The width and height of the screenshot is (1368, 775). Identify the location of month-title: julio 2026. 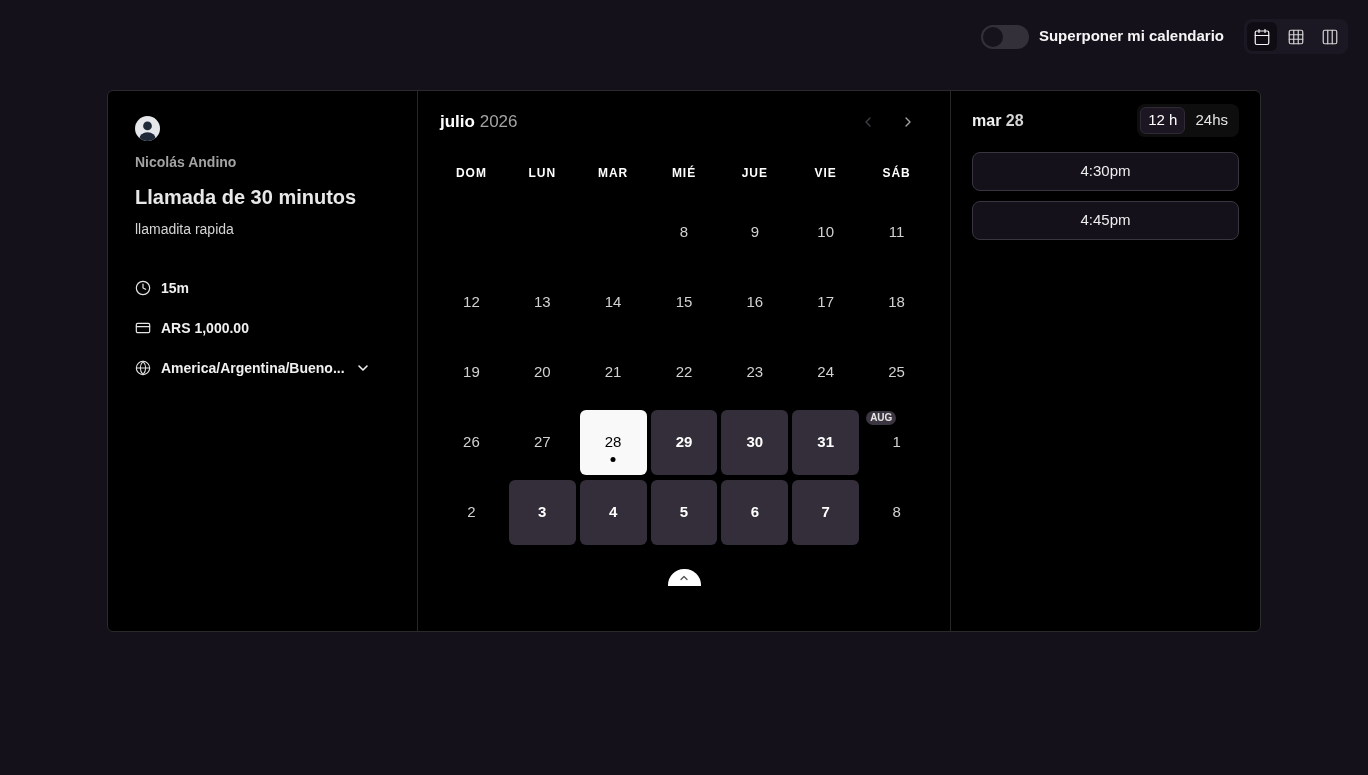
(479, 122).